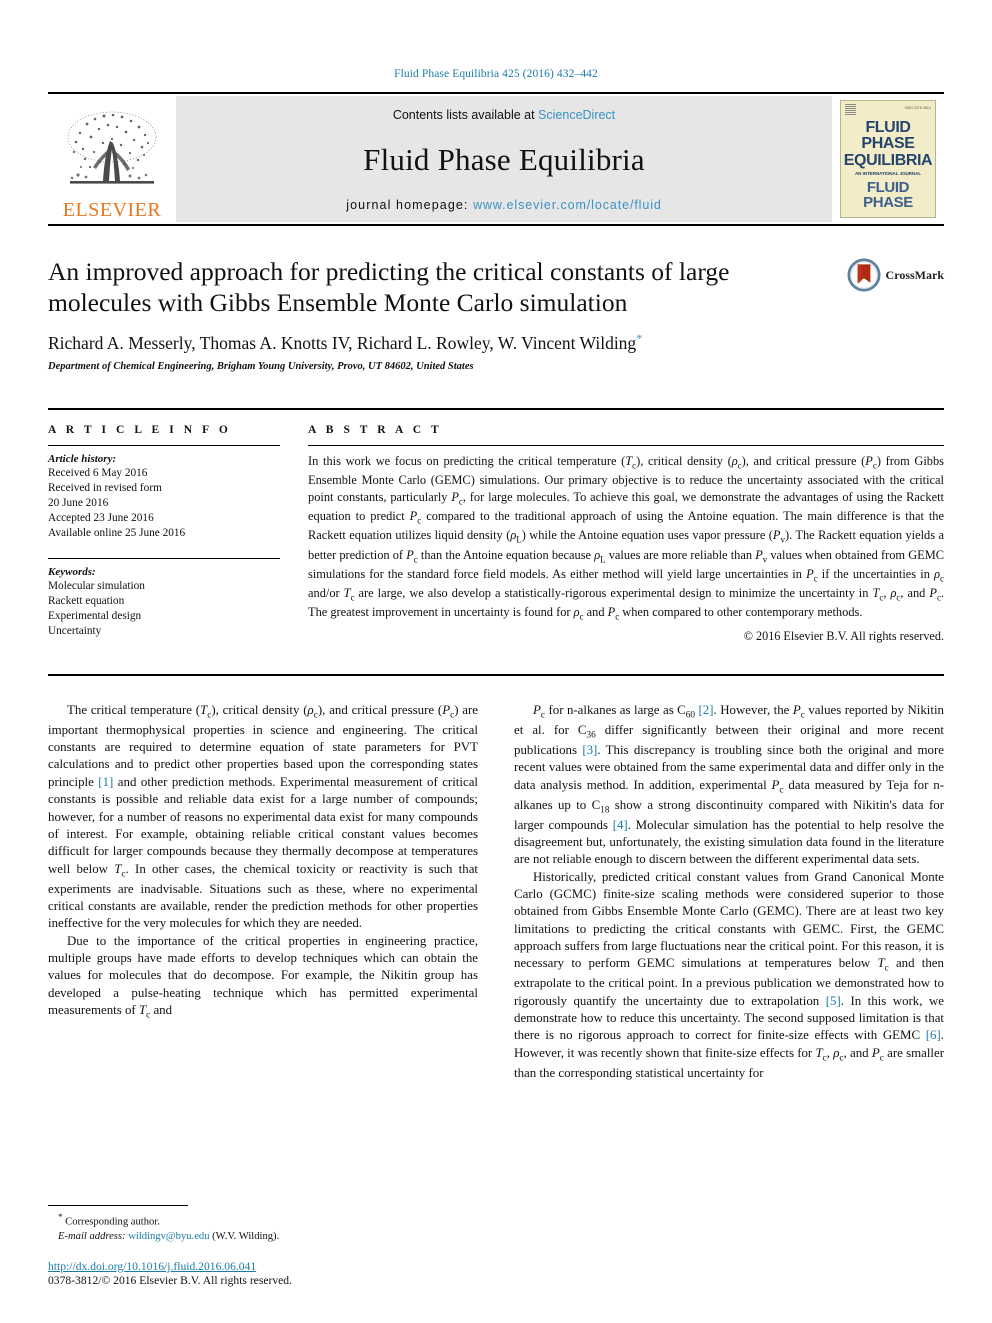  Describe the element at coordinates (72, 572) in the screenshot. I see `keywords-label: Keywords:` at that location.